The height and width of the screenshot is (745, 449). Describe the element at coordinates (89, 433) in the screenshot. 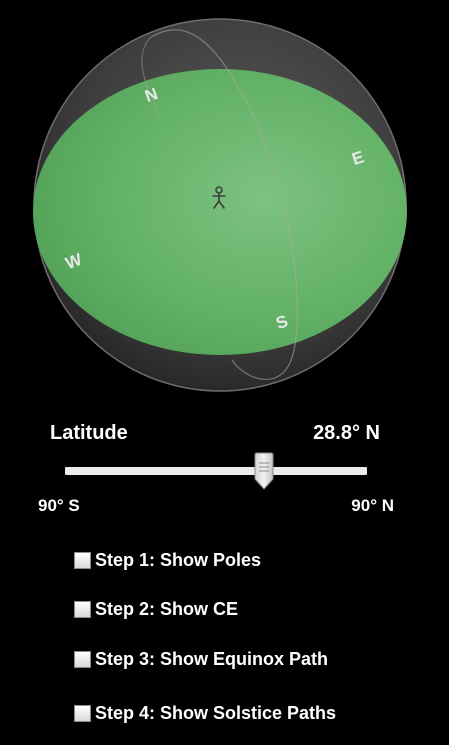

I see `latitude-title: Latitude` at that location.